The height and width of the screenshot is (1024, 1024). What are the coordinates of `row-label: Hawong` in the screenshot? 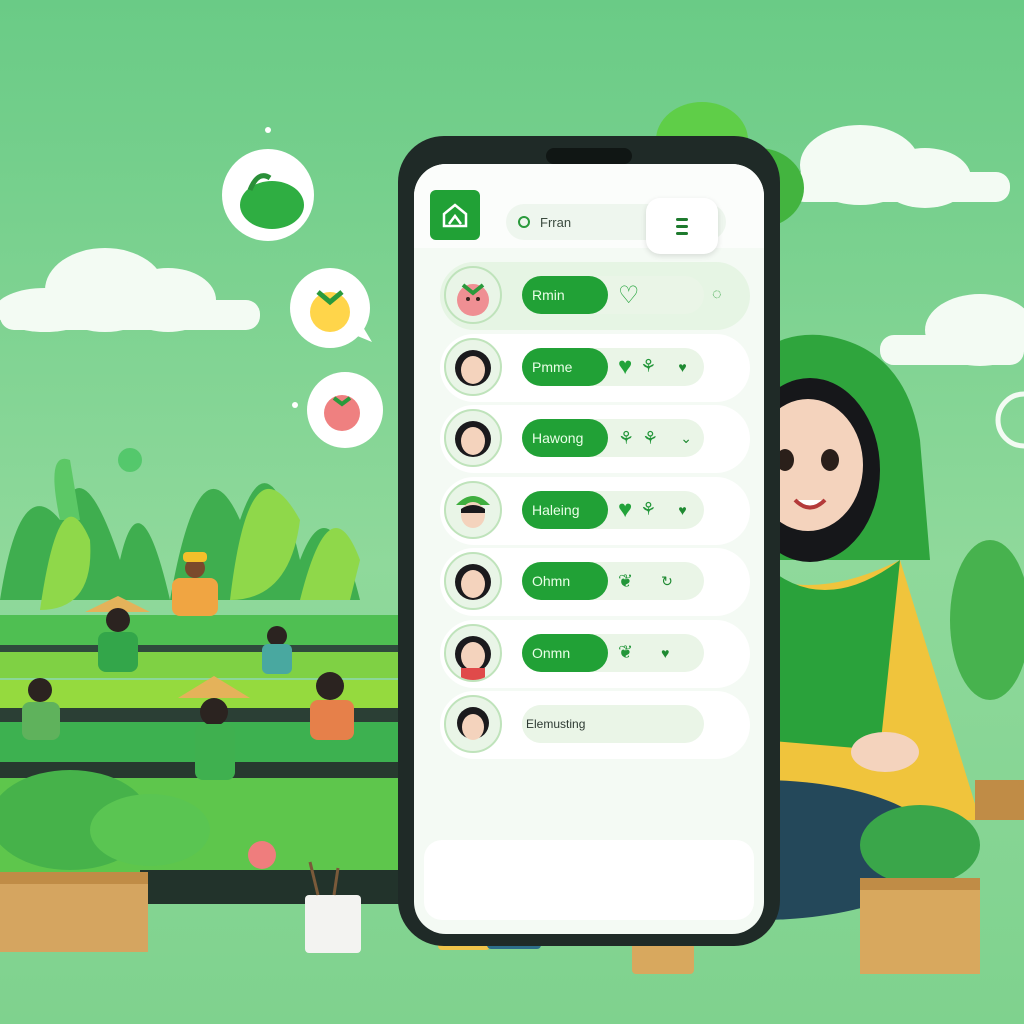 It's located at (565, 438).